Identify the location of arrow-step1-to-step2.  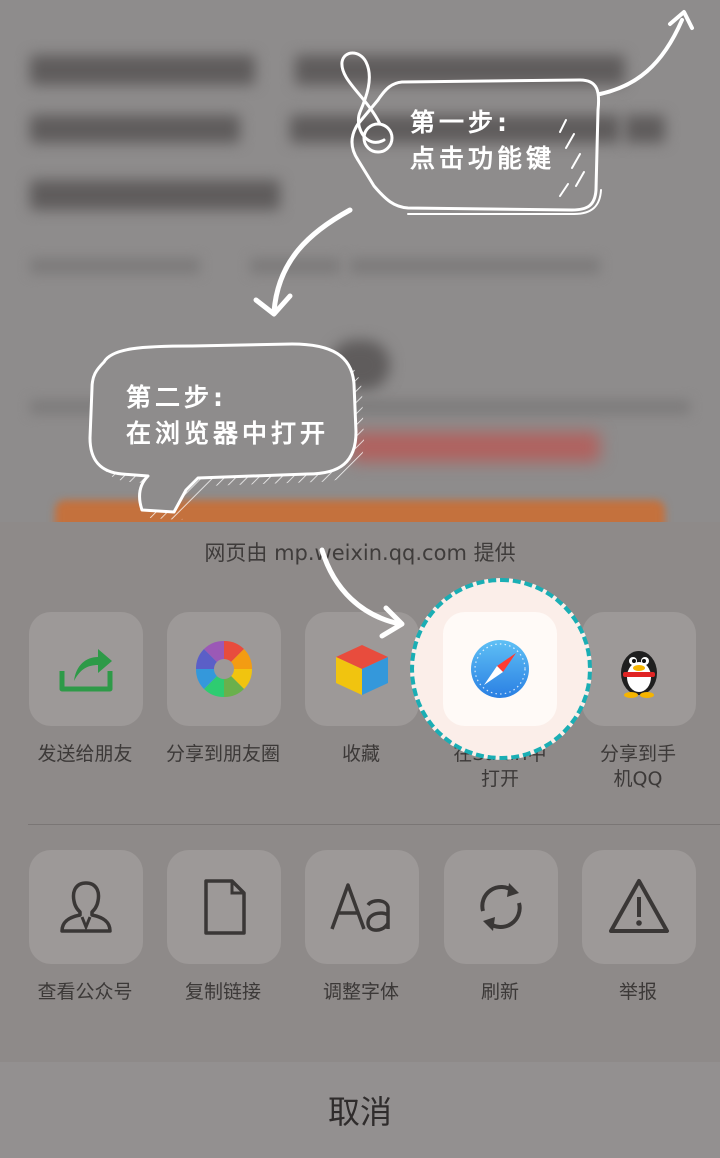
(303, 262).